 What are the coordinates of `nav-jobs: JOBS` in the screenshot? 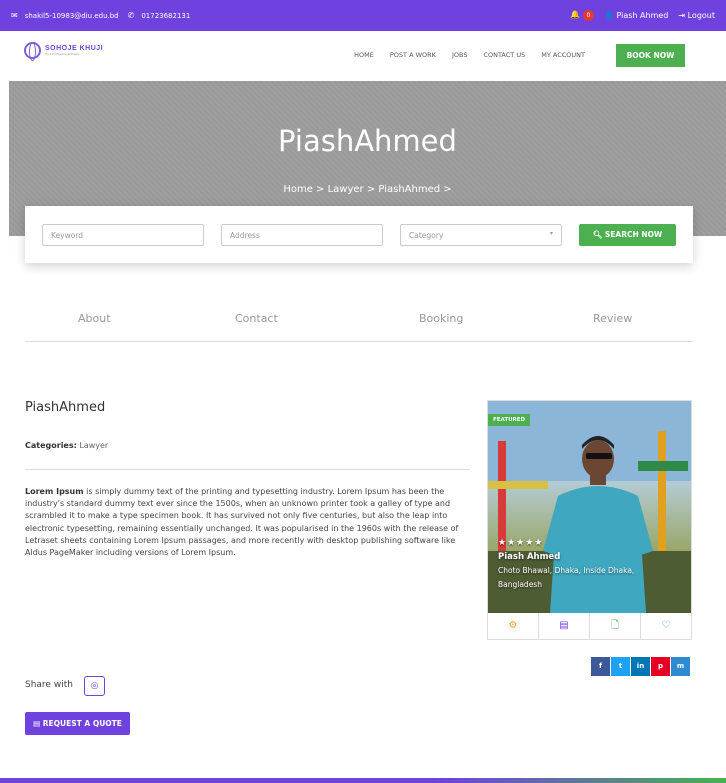 It's located at (460, 55).